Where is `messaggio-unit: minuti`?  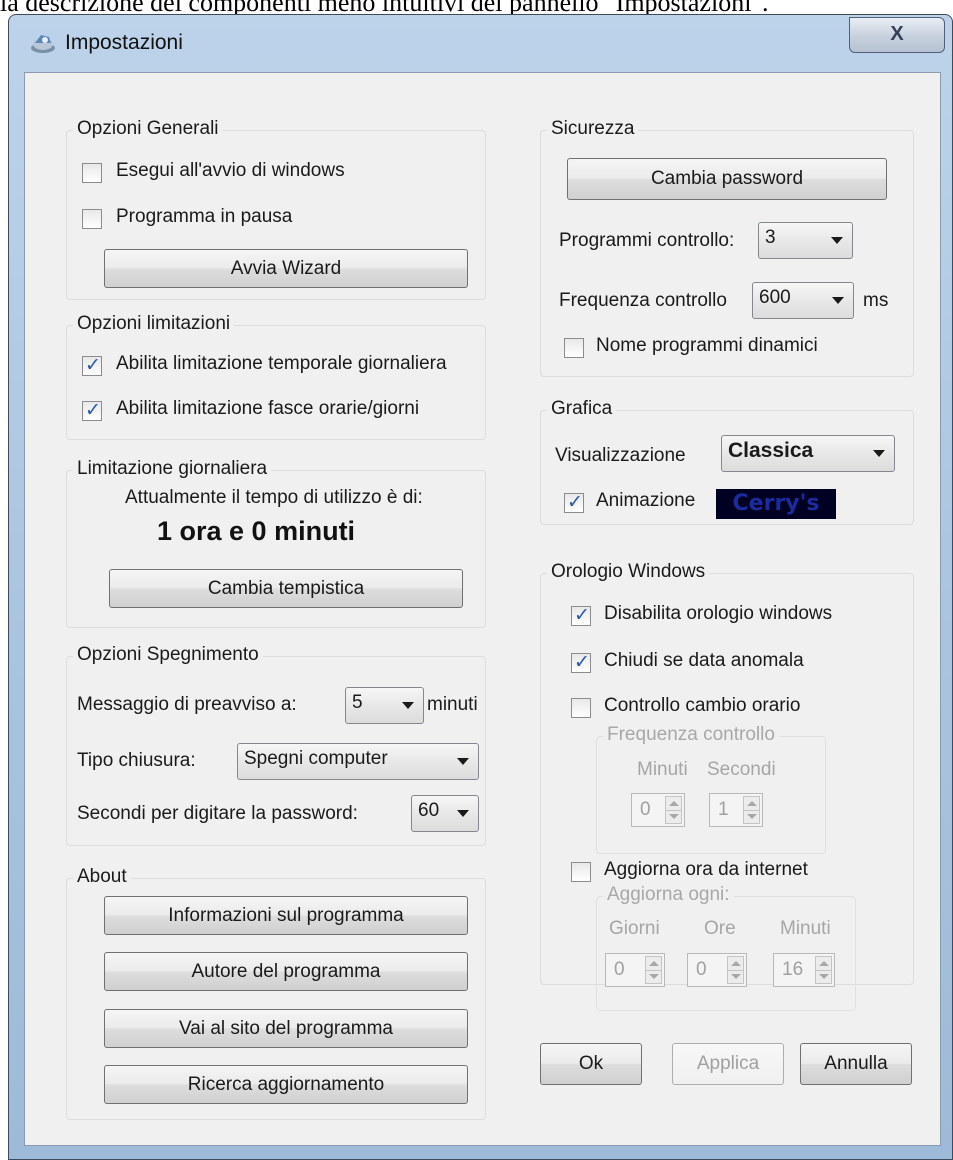 messaggio-unit: minuti is located at coordinates (452, 704).